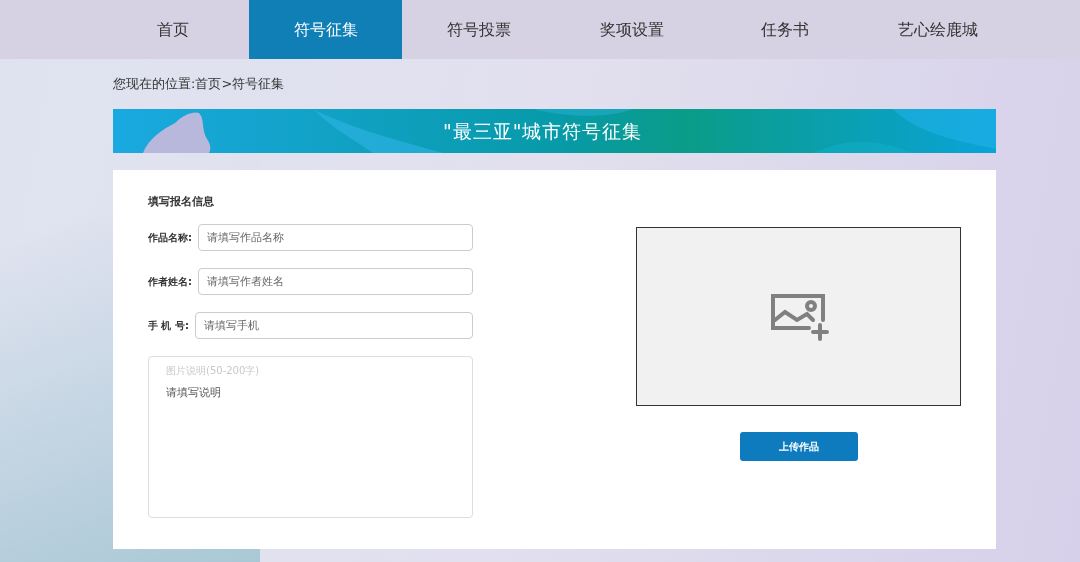  What do you see at coordinates (631, 29) in the screenshot?
I see `nav-tab: 奖项设置` at bounding box center [631, 29].